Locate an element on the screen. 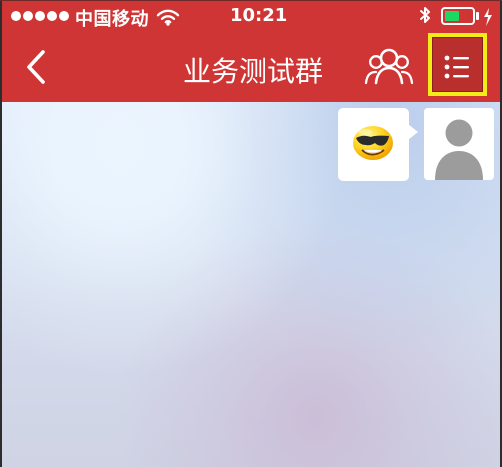 Image resolution: width=502 pixels, height=467 pixels. outgoing-message-row is located at coordinates (416, 145).